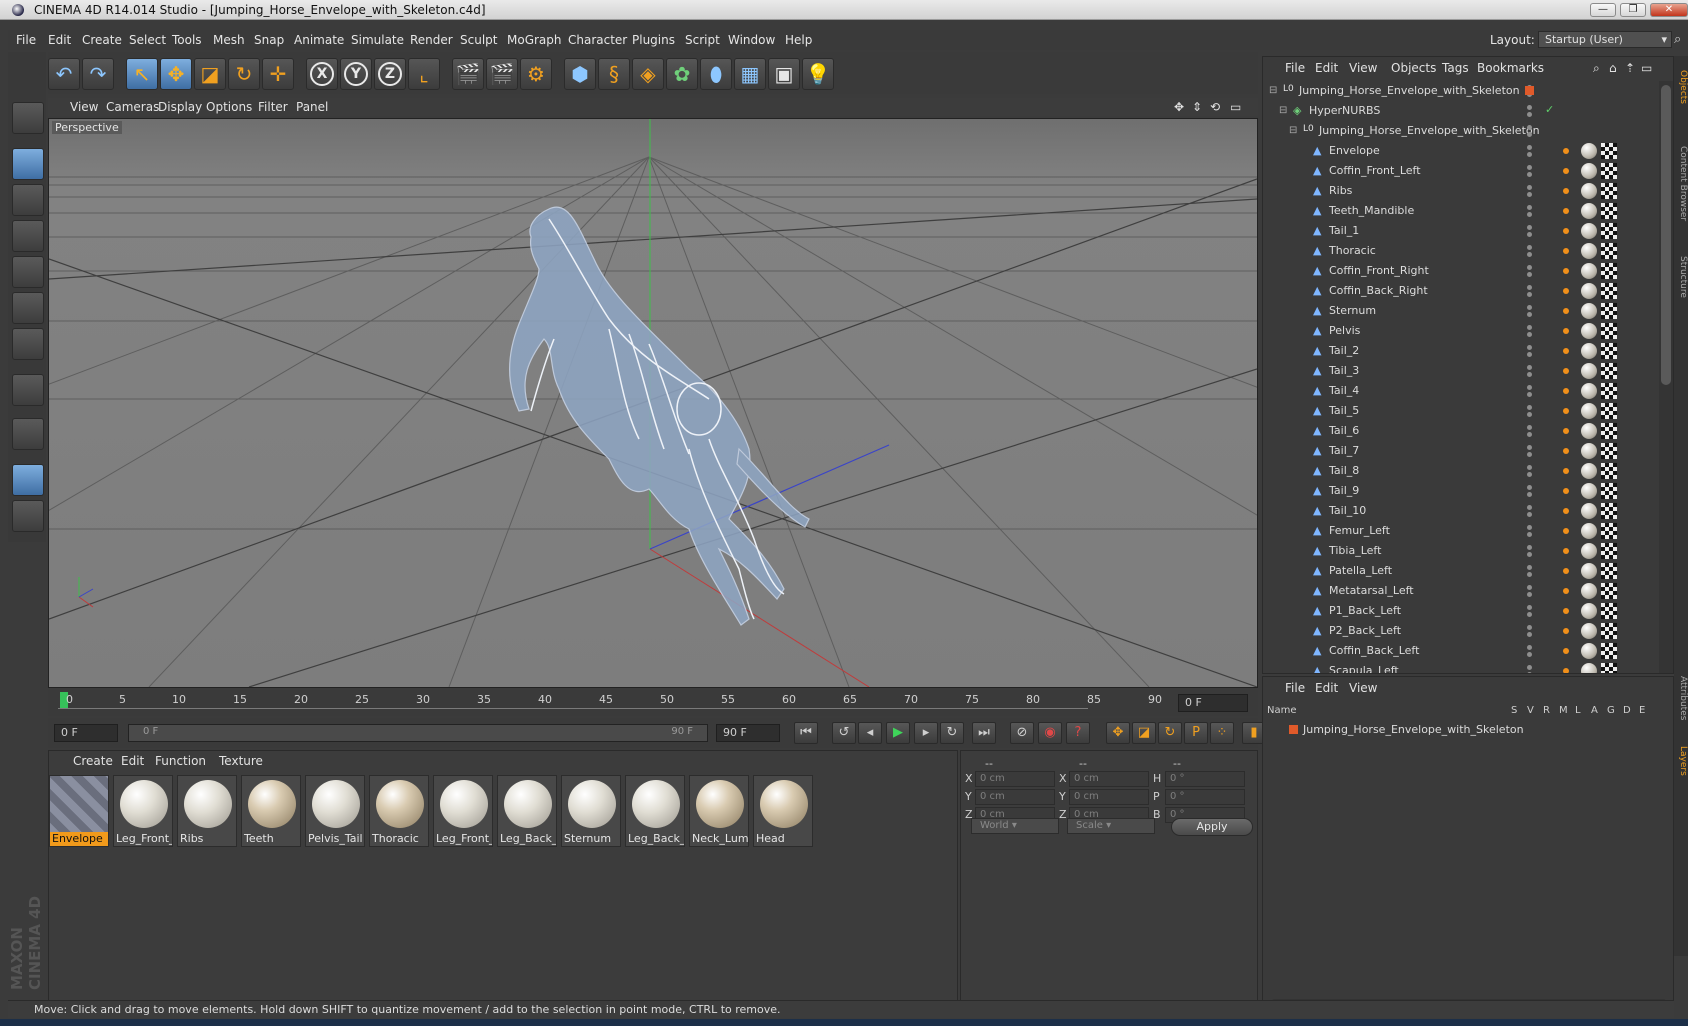  What do you see at coordinates (1461, 667) in the screenshot?
I see `object-row: ▲ Scapula_Left` at bounding box center [1461, 667].